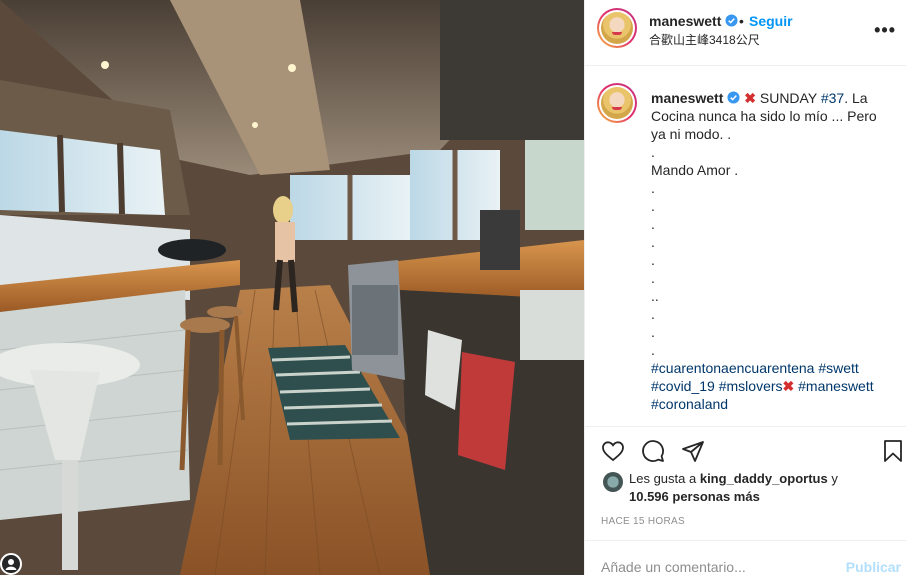 This screenshot has height=575, width=906. What do you see at coordinates (771, 21) in the screenshot?
I see `follow-button: Seguir` at bounding box center [771, 21].